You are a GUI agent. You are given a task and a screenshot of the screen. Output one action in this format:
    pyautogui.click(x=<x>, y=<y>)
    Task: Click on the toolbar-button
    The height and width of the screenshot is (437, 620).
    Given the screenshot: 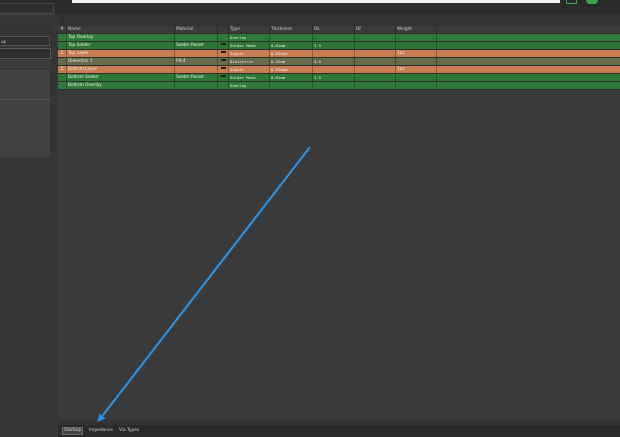 What is the action you would take?
    pyautogui.click(x=571, y=2)
    